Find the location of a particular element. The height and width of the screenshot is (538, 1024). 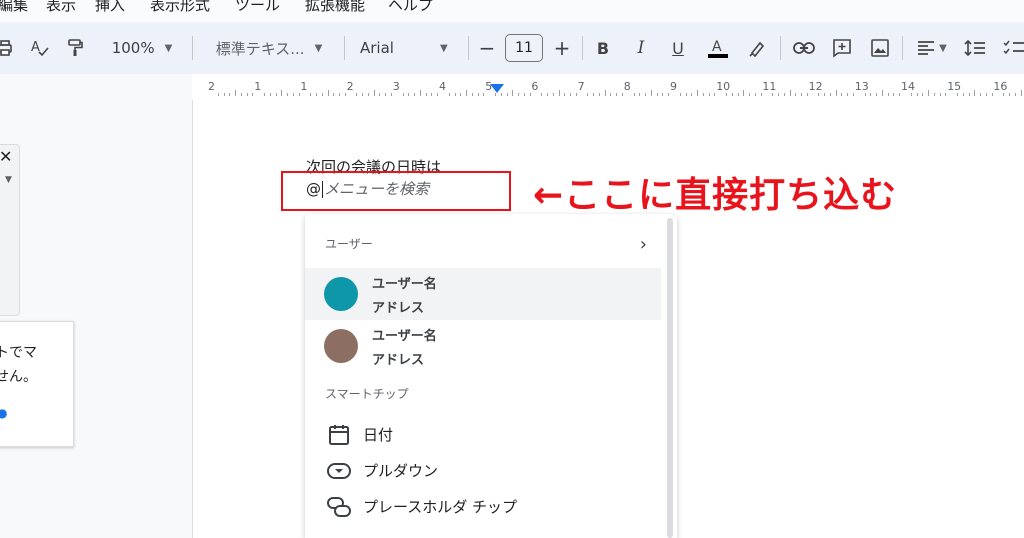

svg-text: A is located at coordinates (717, 47).